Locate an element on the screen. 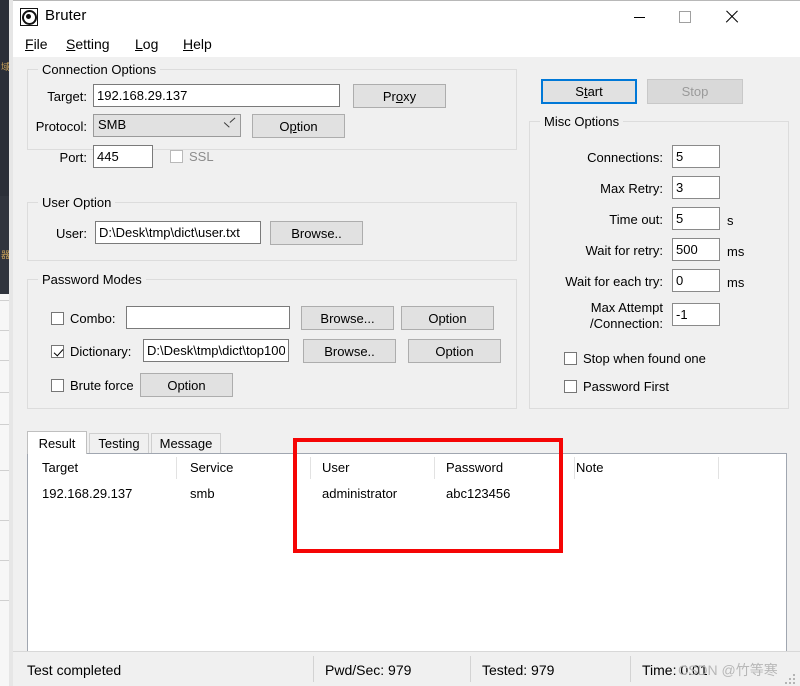 The height and width of the screenshot is (686, 800). wait-for-retry-input is located at coordinates (696, 249).